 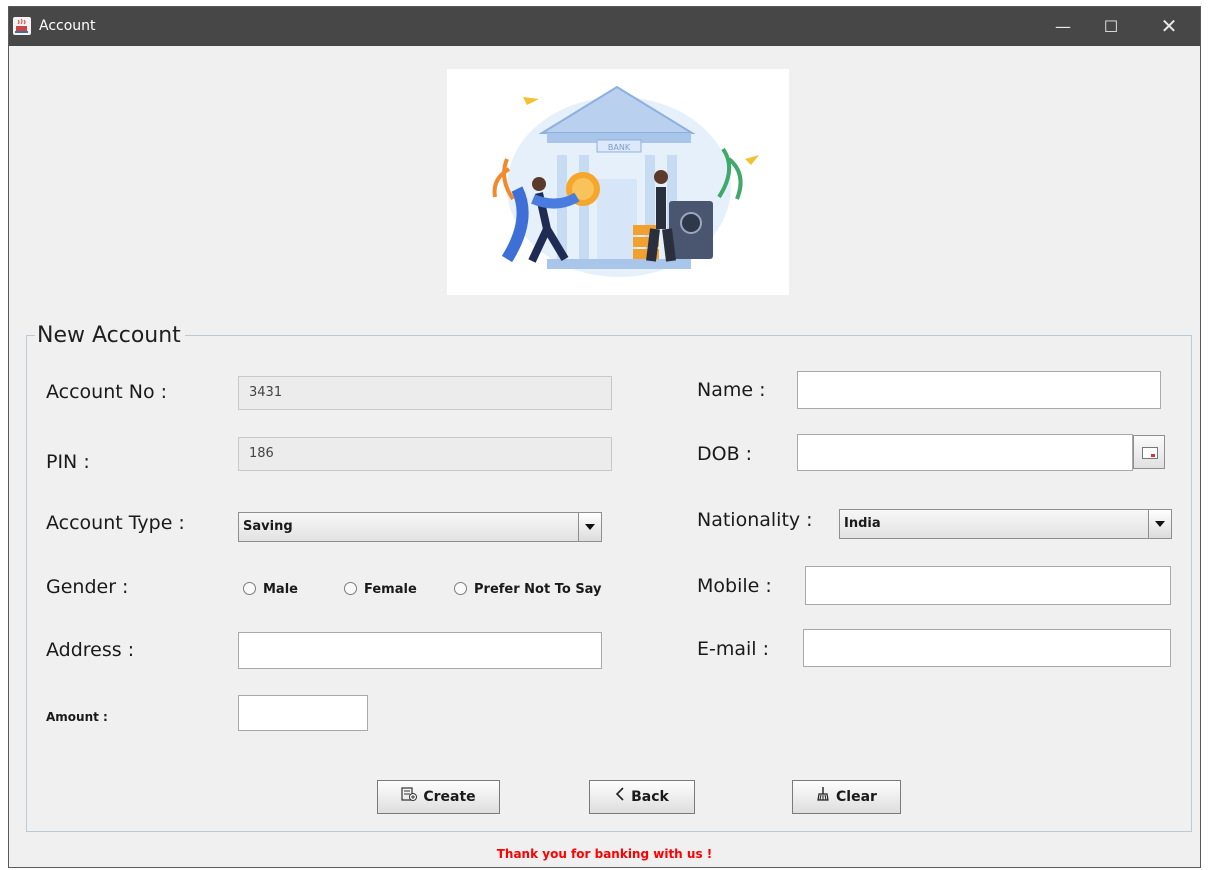 What do you see at coordinates (409, 797) in the screenshot?
I see `create-account-icon` at bounding box center [409, 797].